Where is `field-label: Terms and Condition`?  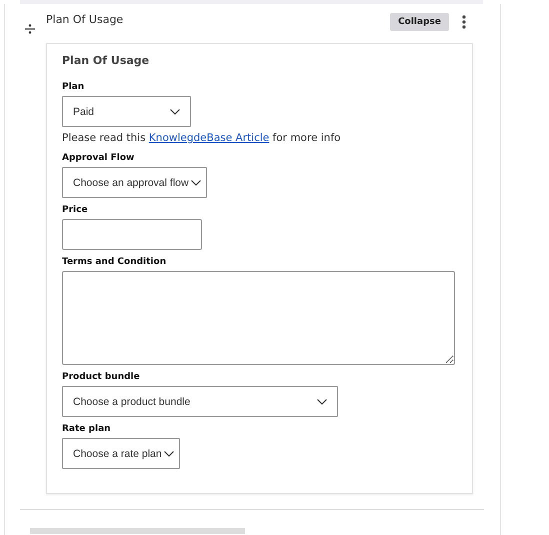 field-label: Terms and Condition is located at coordinates (115, 262).